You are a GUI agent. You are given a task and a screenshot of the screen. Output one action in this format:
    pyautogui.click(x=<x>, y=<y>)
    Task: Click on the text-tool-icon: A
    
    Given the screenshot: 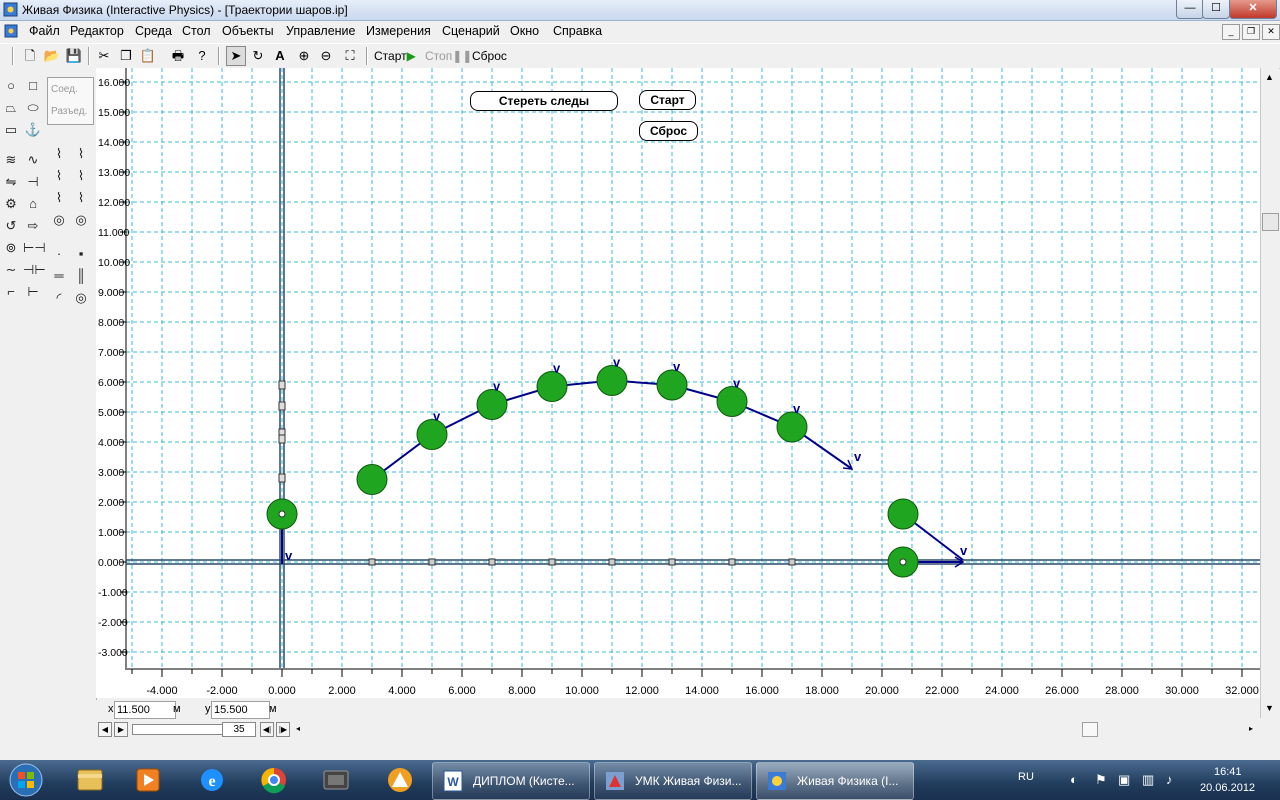 What is the action you would take?
    pyautogui.click(x=280, y=56)
    